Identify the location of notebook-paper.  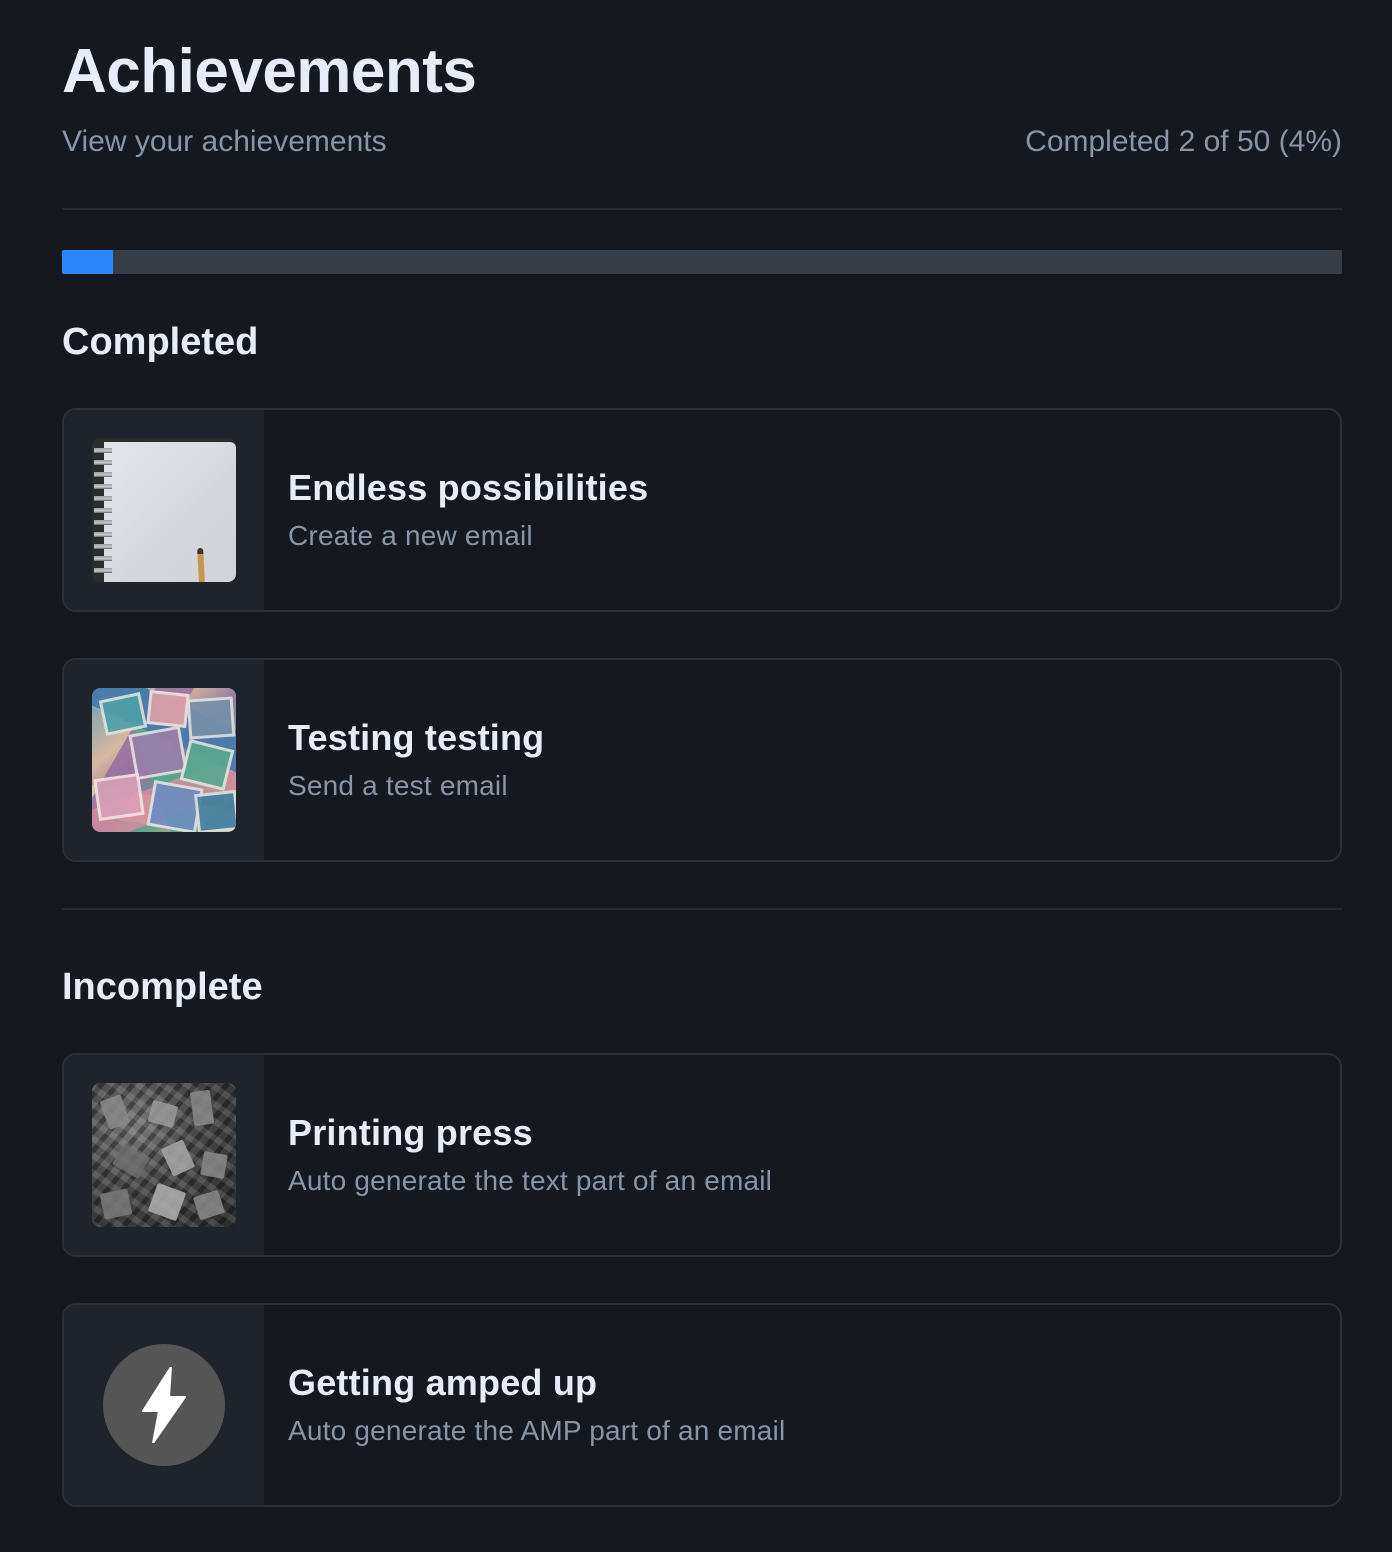
(170, 512).